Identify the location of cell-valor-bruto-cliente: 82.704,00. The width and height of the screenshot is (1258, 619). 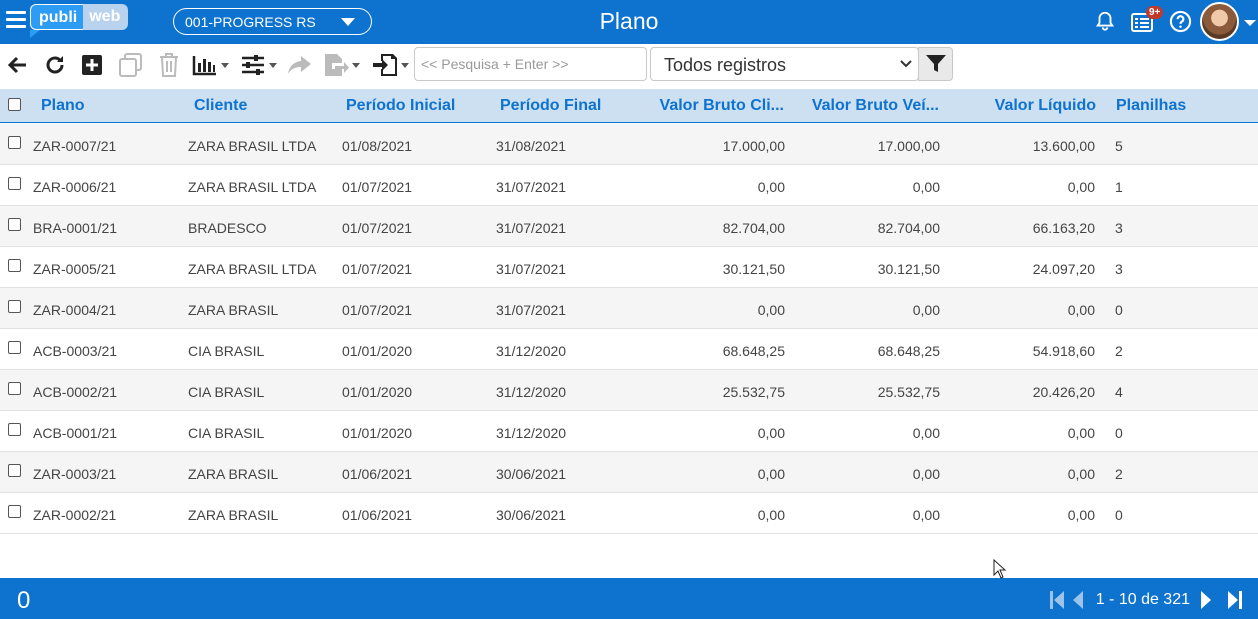
(753, 228).